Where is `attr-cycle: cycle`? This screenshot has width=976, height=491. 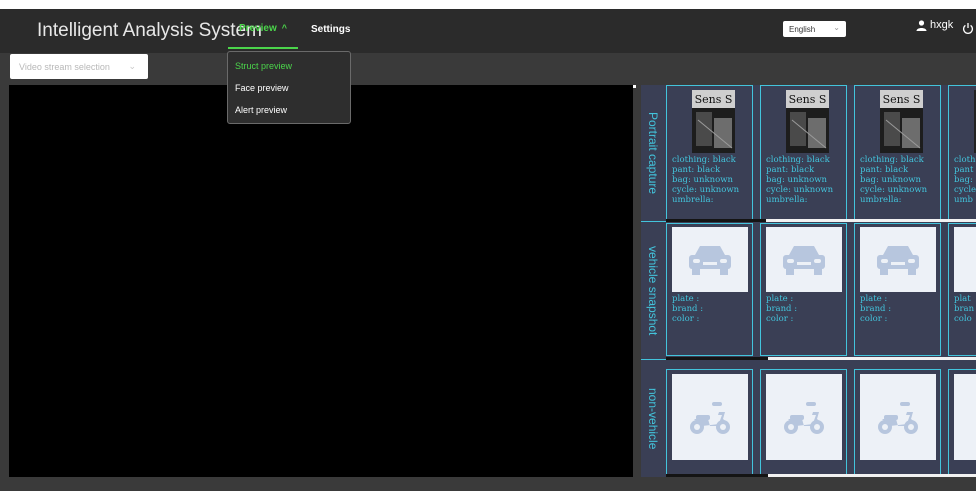
attr-cycle: cycle is located at coordinates (965, 190).